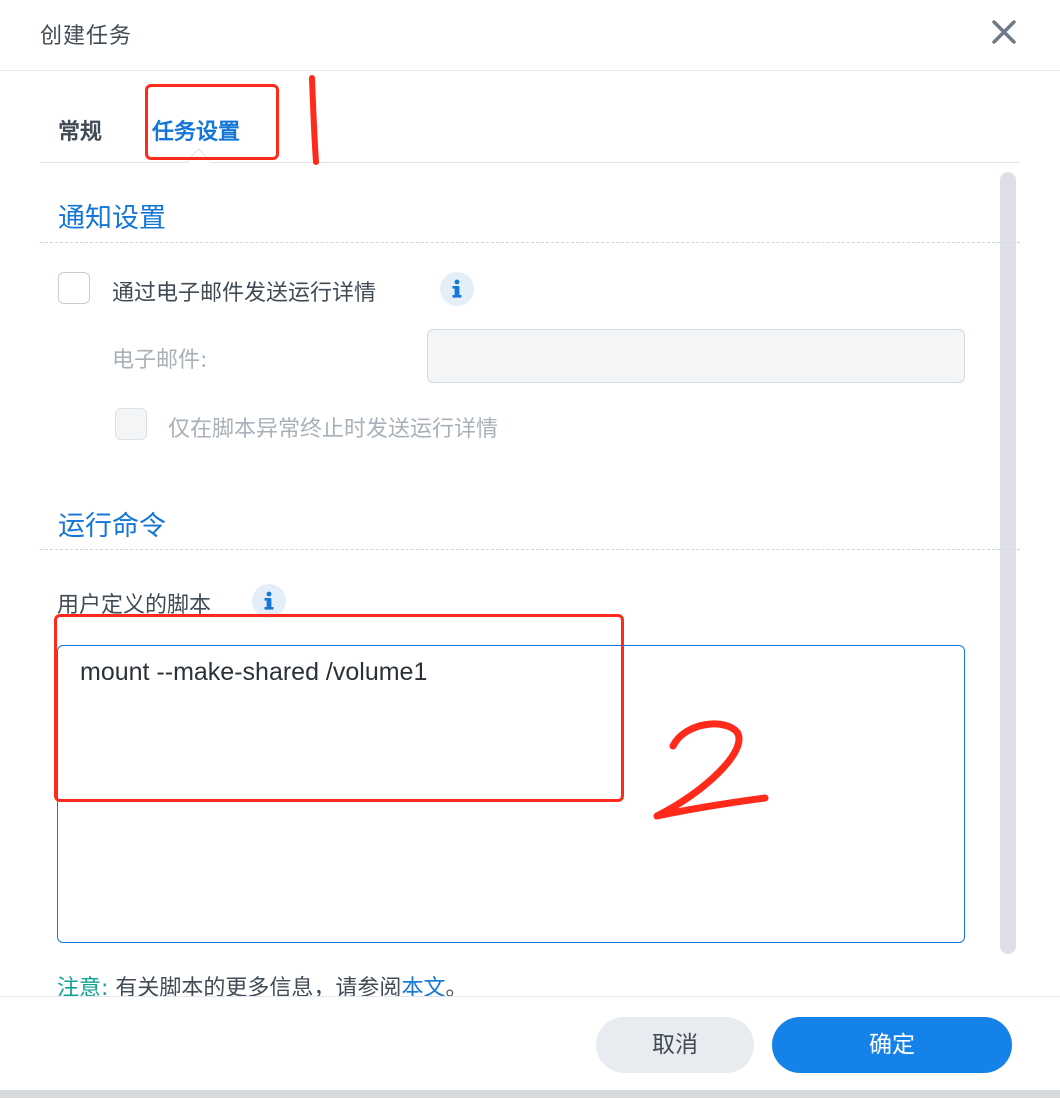 The image size is (1060, 1099). I want to click on close-button, so click(1004, 32).